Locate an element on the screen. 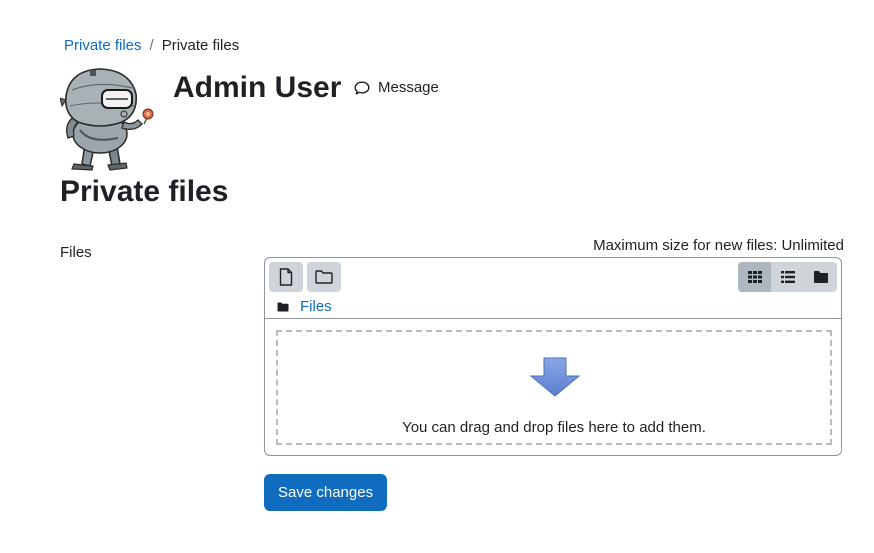  grid-icon is located at coordinates (754, 277).